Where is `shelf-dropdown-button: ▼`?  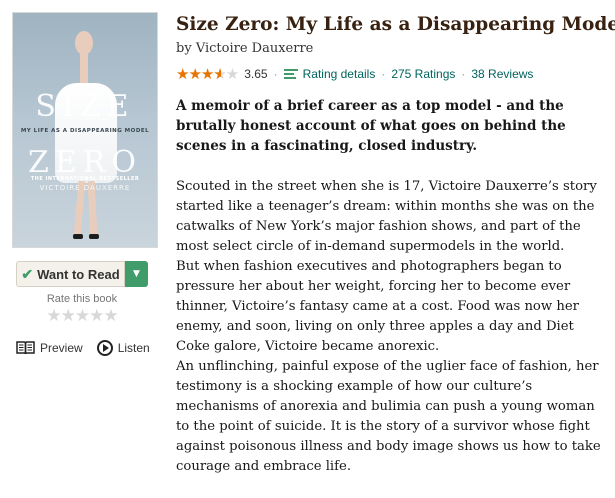
shelf-dropdown-button: ▼ is located at coordinates (136, 274).